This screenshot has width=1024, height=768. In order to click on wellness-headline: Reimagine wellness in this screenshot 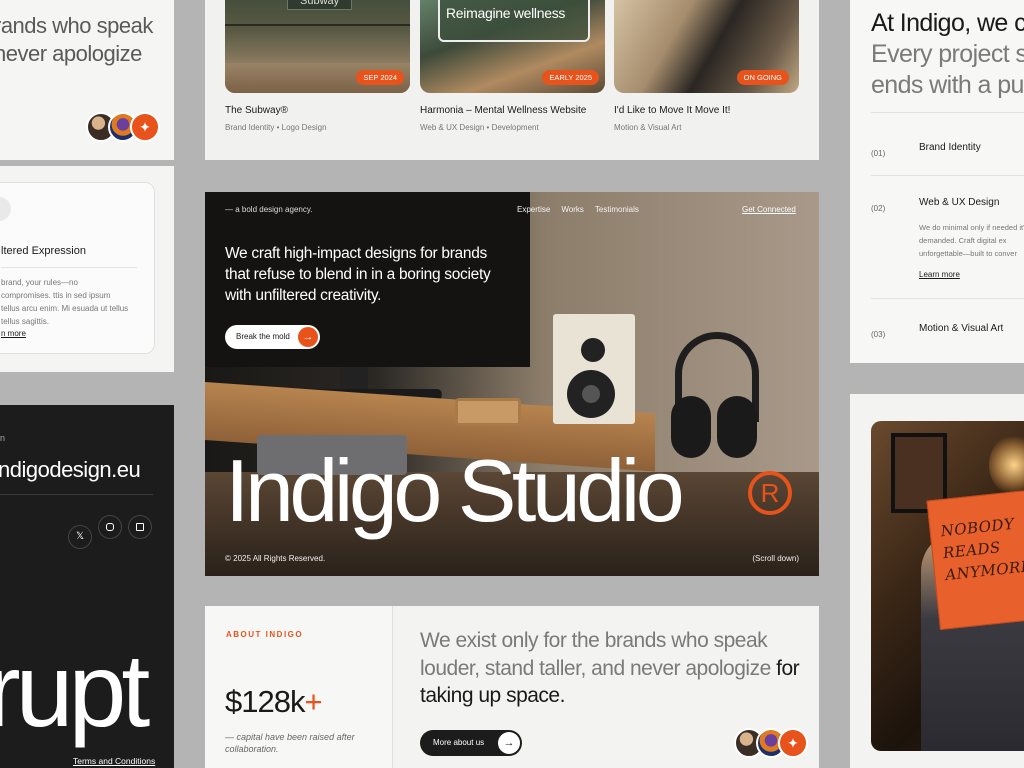, I will do `click(506, 13)`.